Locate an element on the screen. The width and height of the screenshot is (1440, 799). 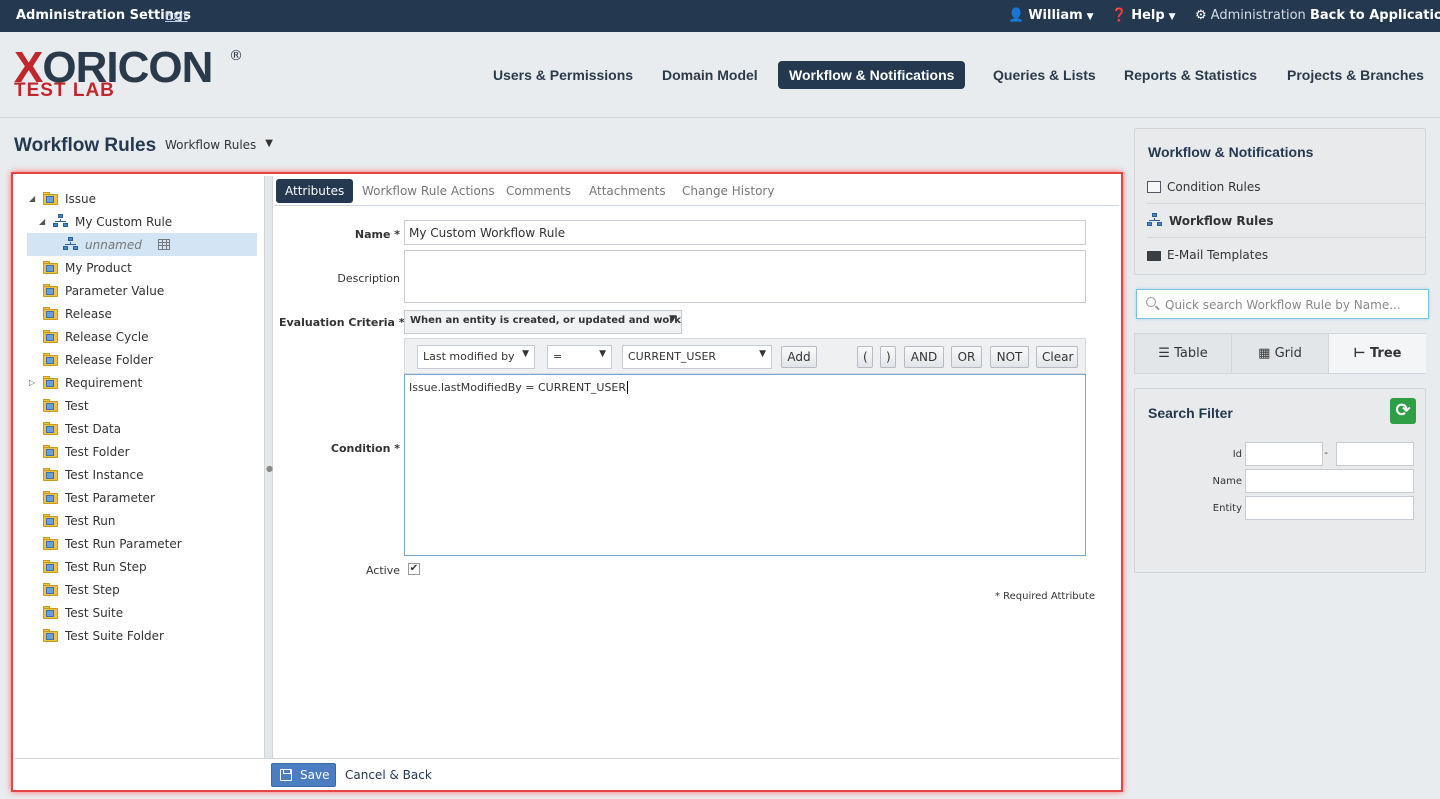
view-grid-button: ▦ Grid is located at coordinates (1280, 353).